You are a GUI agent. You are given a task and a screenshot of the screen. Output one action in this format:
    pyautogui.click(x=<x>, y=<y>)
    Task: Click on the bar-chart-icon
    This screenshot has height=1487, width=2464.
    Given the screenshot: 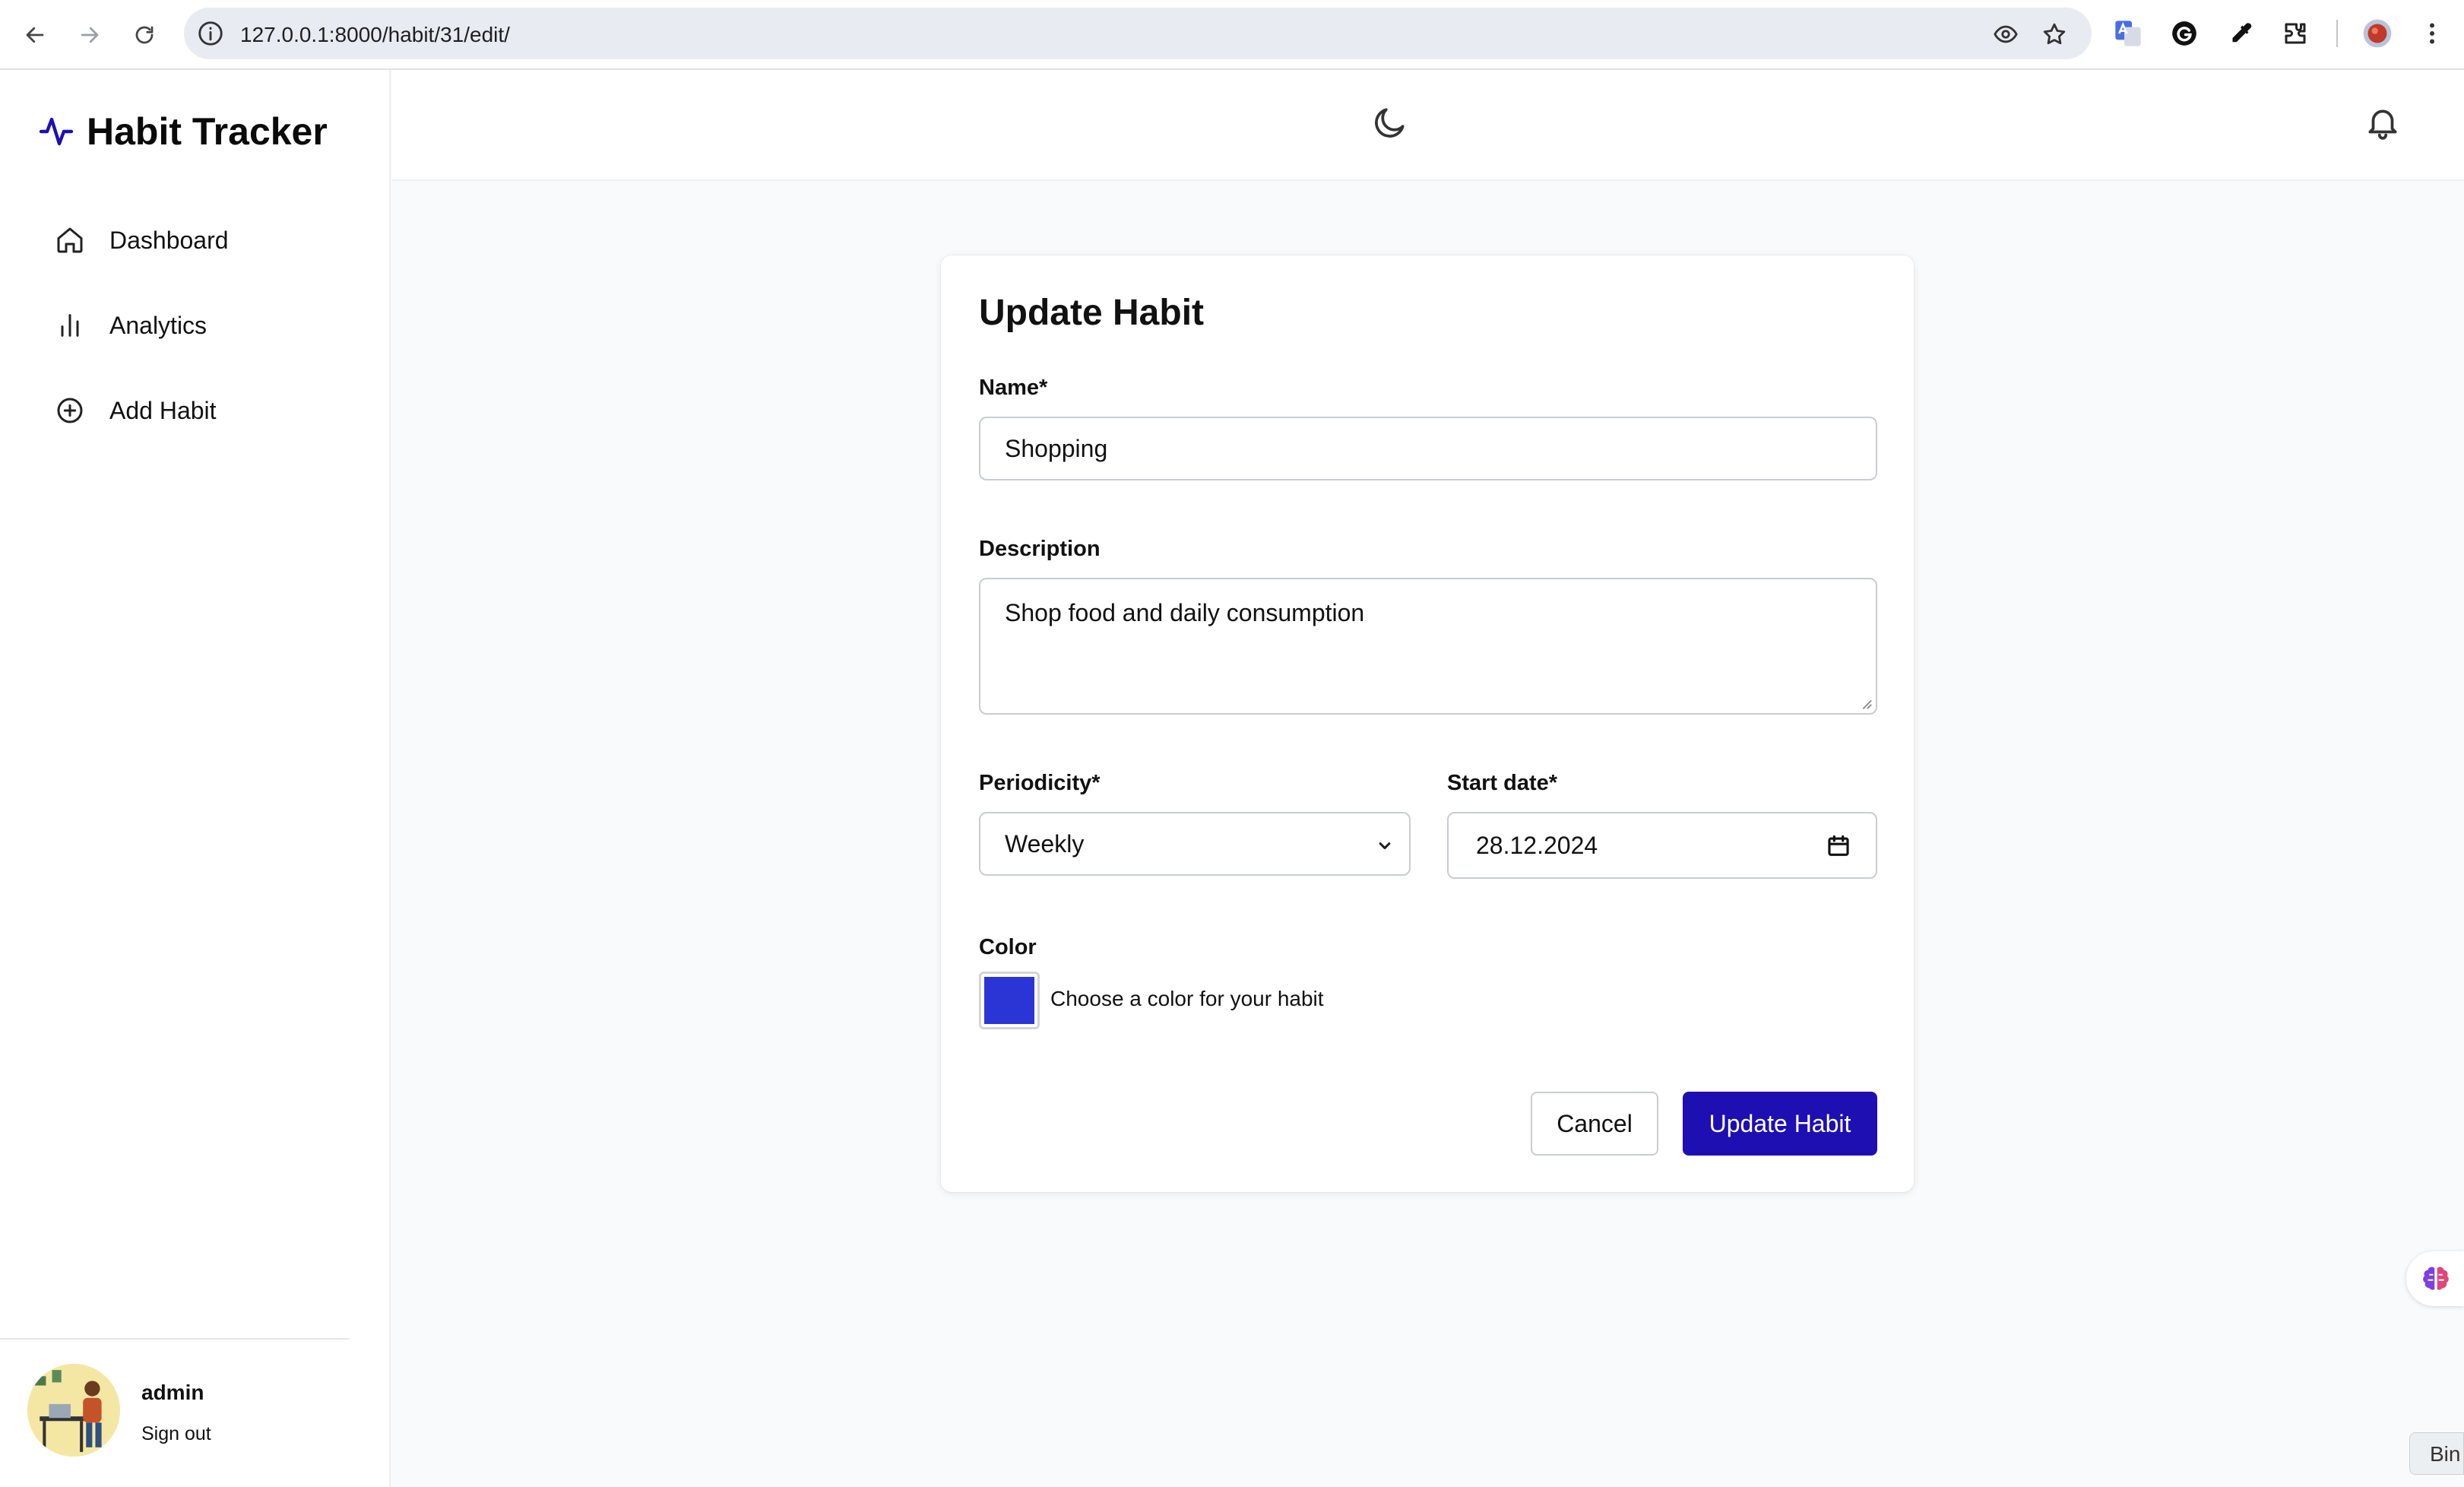 What is the action you would take?
    pyautogui.click(x=70, y=325)
    